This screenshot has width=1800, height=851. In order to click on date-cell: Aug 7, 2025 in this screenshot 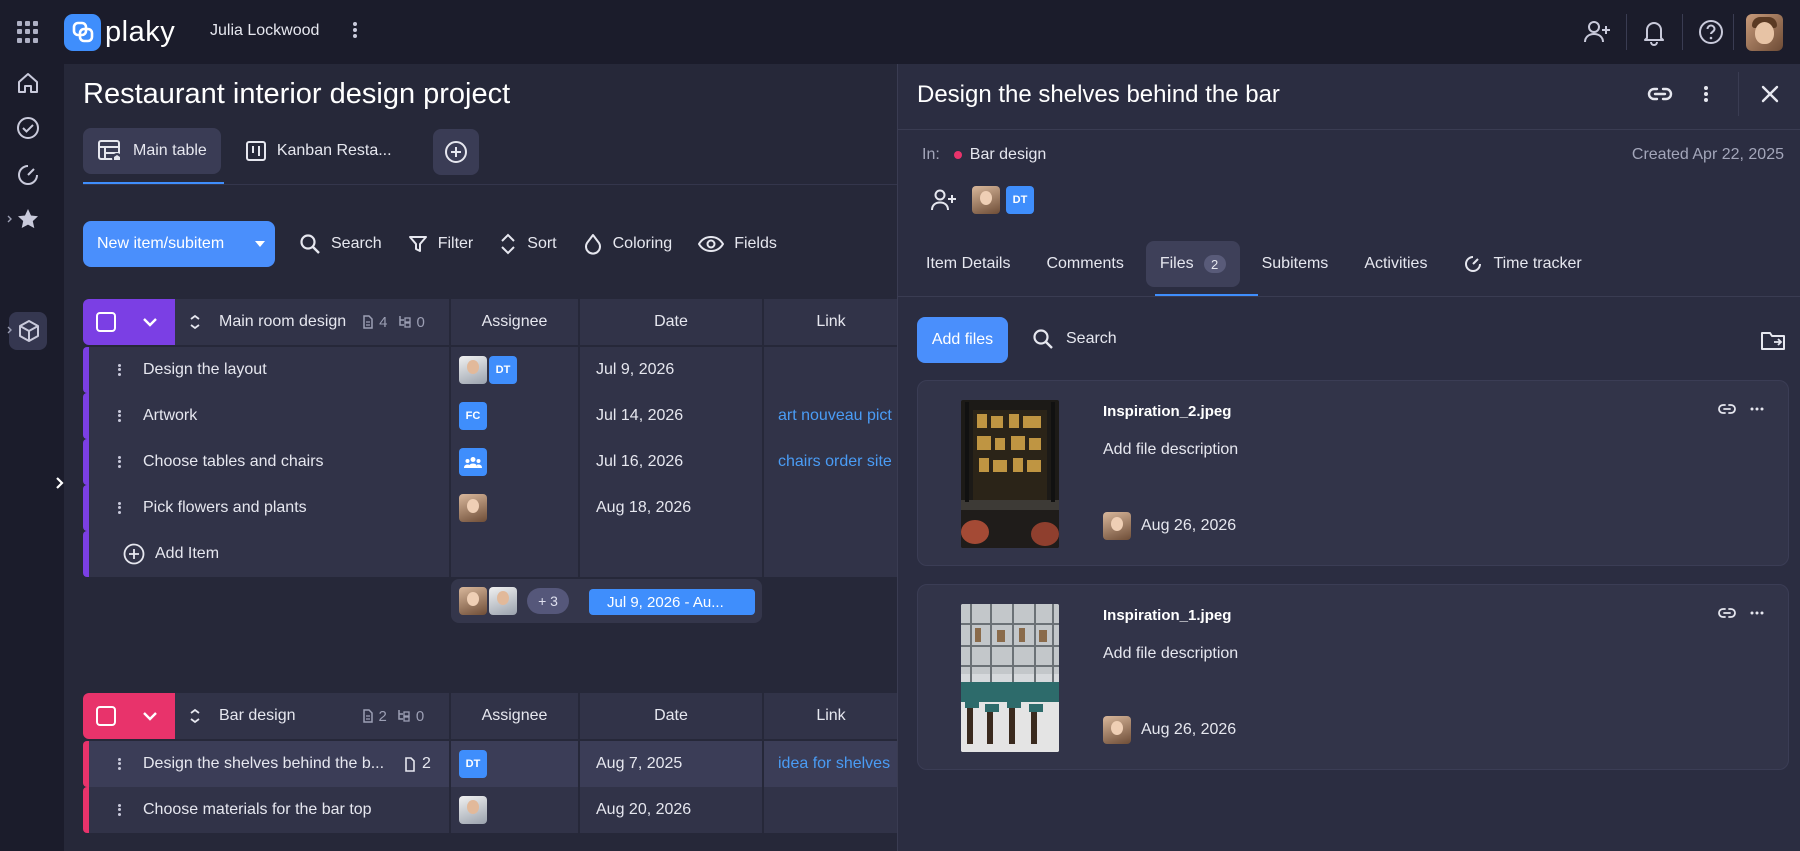, I will do `click(671, 764)`.